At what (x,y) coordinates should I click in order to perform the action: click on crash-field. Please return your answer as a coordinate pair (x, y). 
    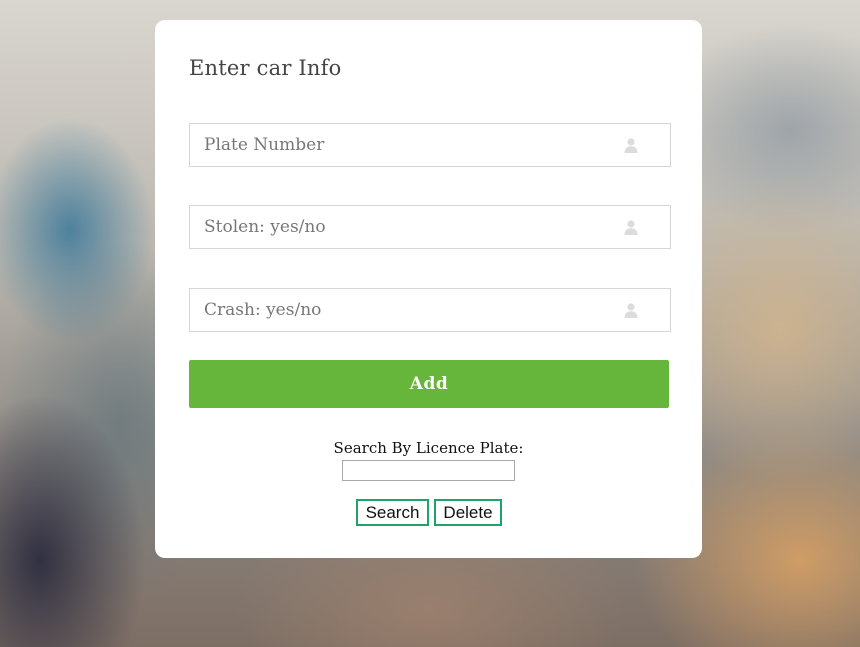
    Looking at the image, I should click on (430, 310).